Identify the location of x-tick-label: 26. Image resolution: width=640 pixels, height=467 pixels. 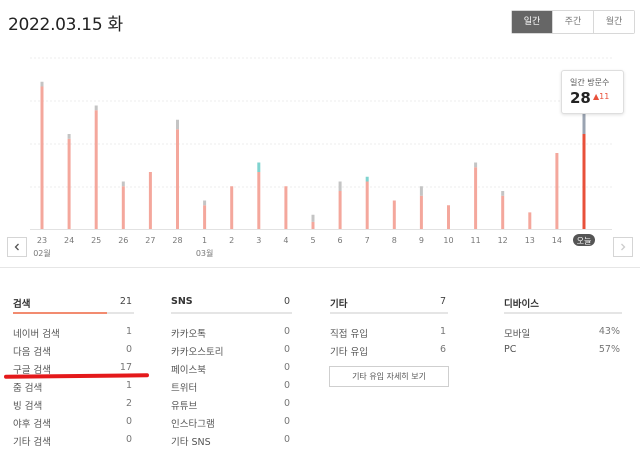
(123, 240).